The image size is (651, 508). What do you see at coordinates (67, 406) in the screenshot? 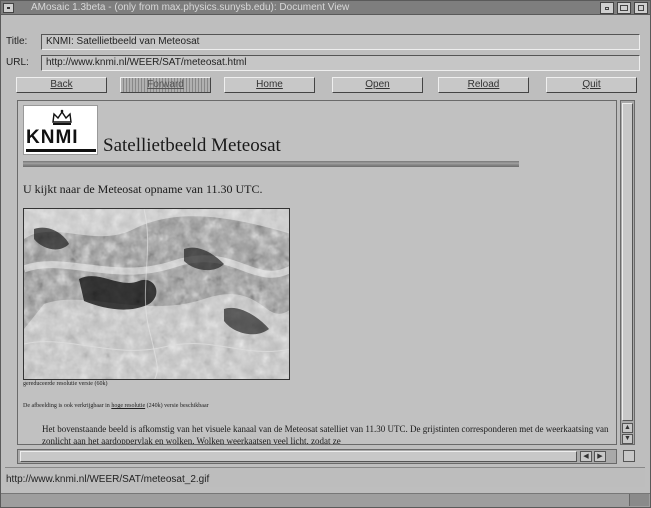
I see `note-prefix: De afbeelding is ook verkrijgbaar in` at bounding box center [67, 406].